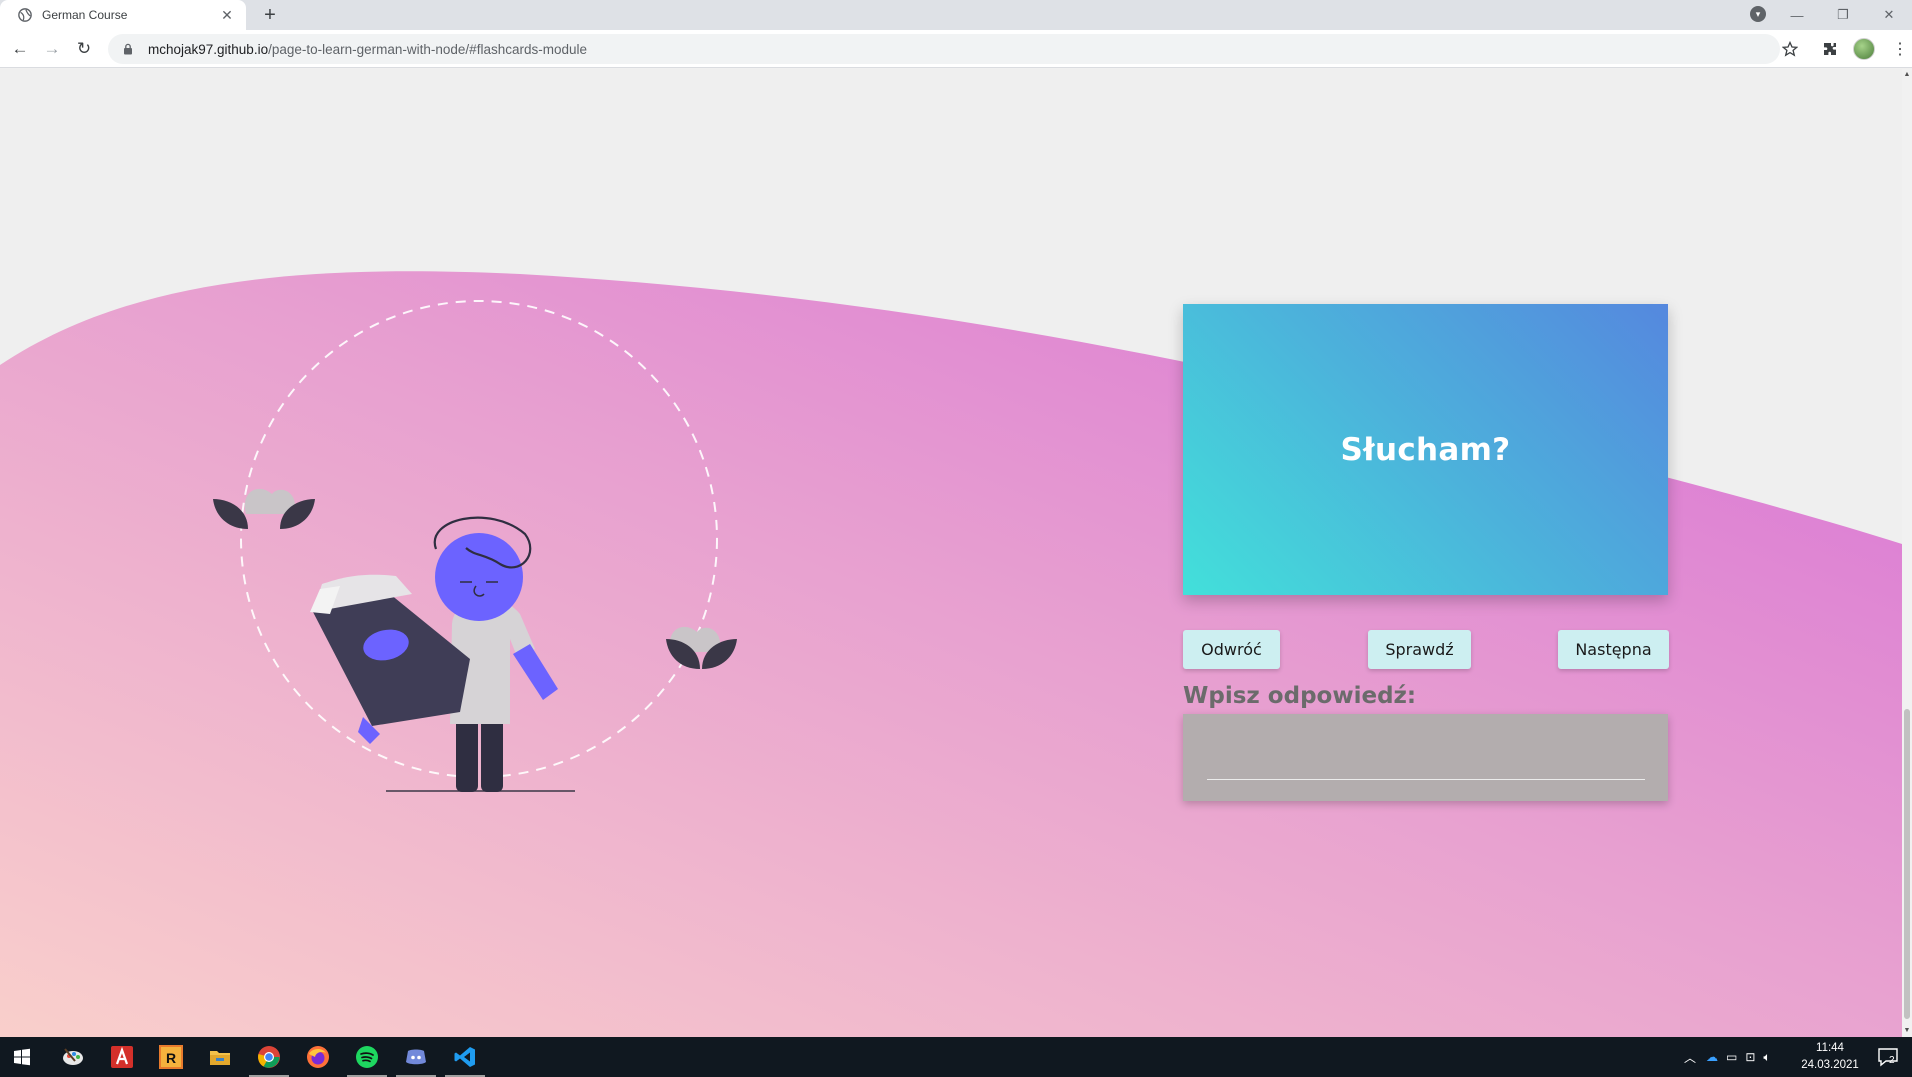  Describe the element at coordinates (367, 1057) in the screenshot. I see `spotify-icon` at that location.